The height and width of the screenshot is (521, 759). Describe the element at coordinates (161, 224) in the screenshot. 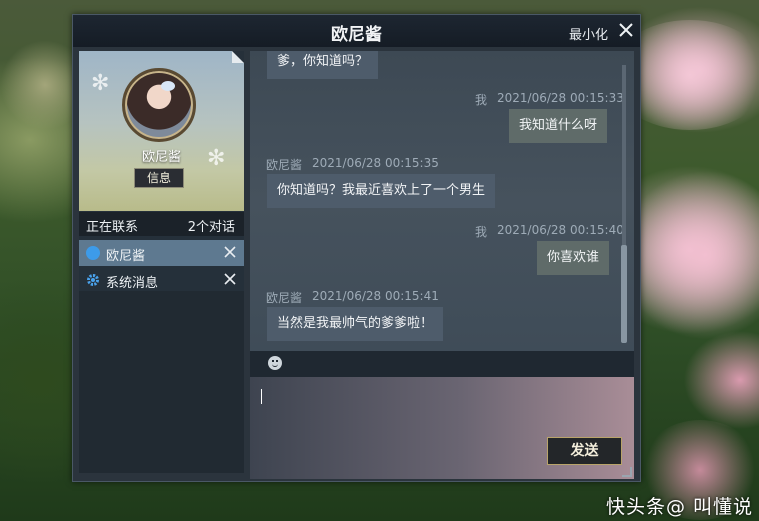

I see `contacts-header: 正在联系 2个对话` at that location.